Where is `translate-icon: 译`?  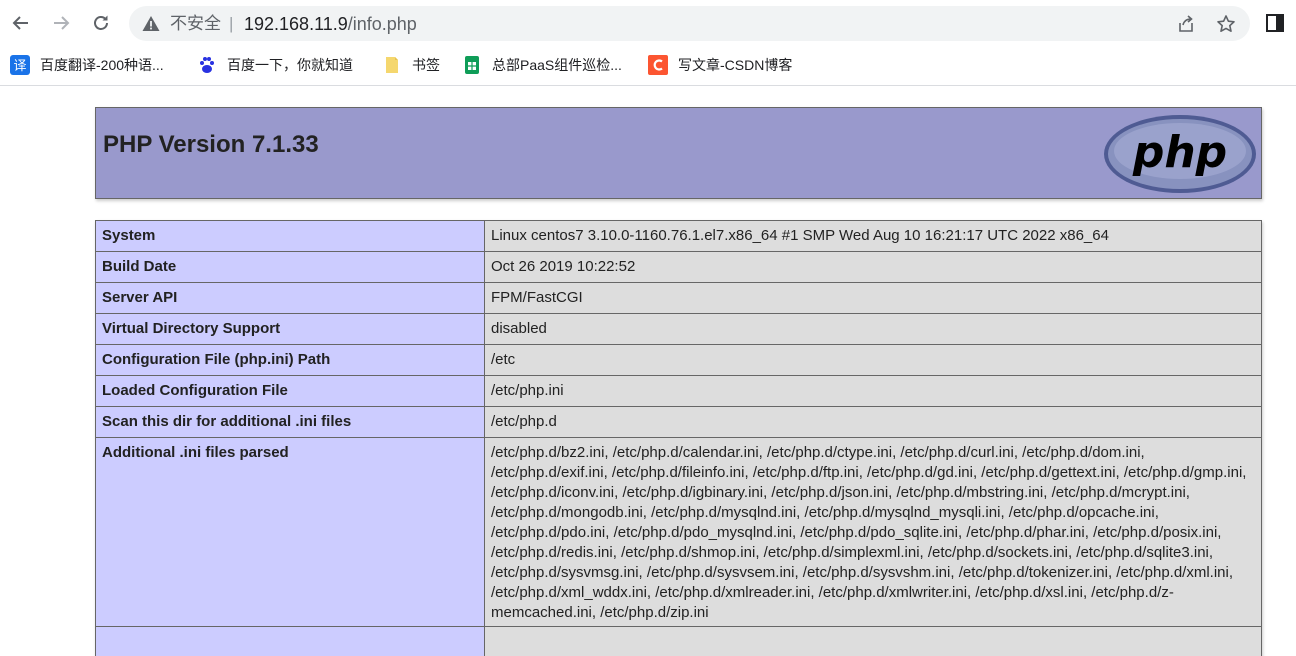 translate-icon: 译 is located at coordinates (20, 65).